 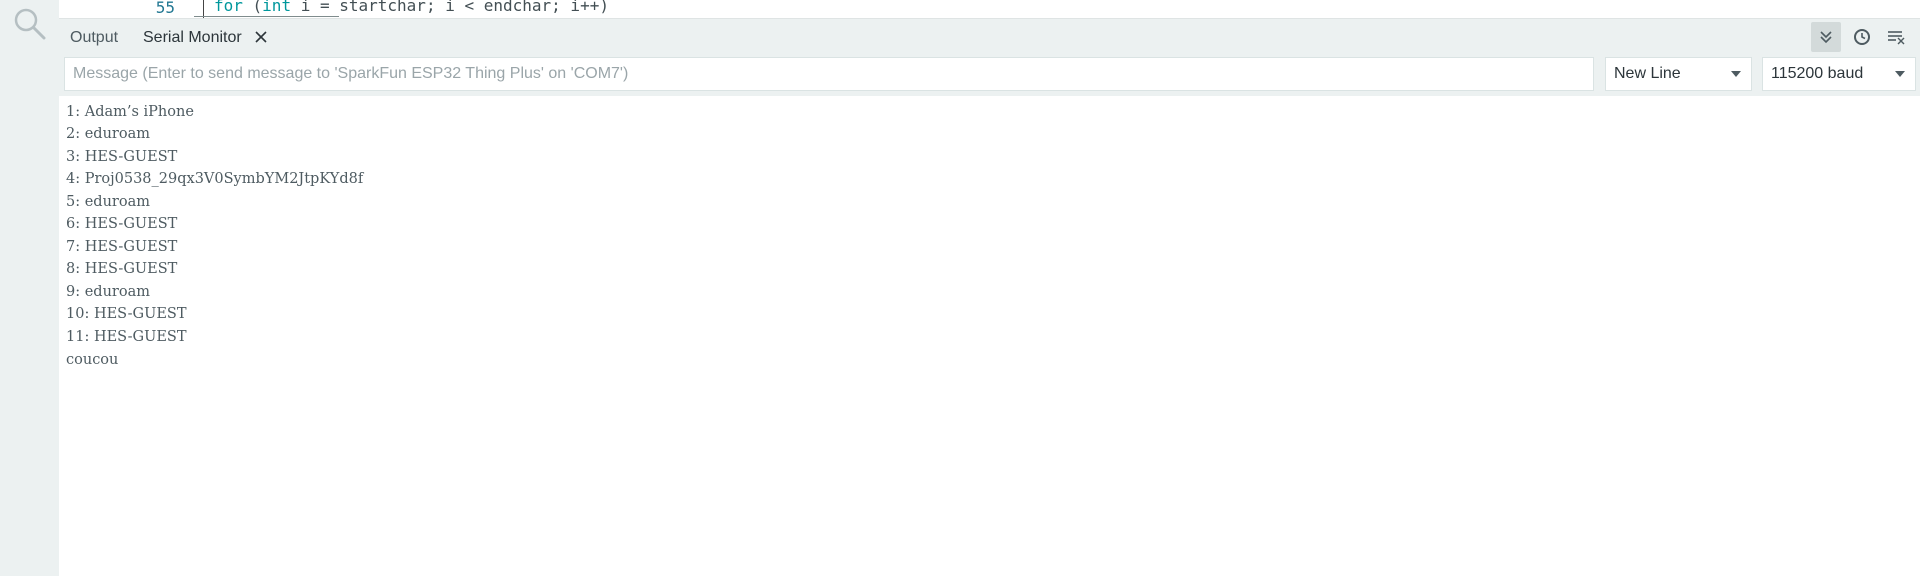 What do you see at coordinates (266, 16) in the screenshot?
I see `selection-underline` at bounding box center [266, 16].